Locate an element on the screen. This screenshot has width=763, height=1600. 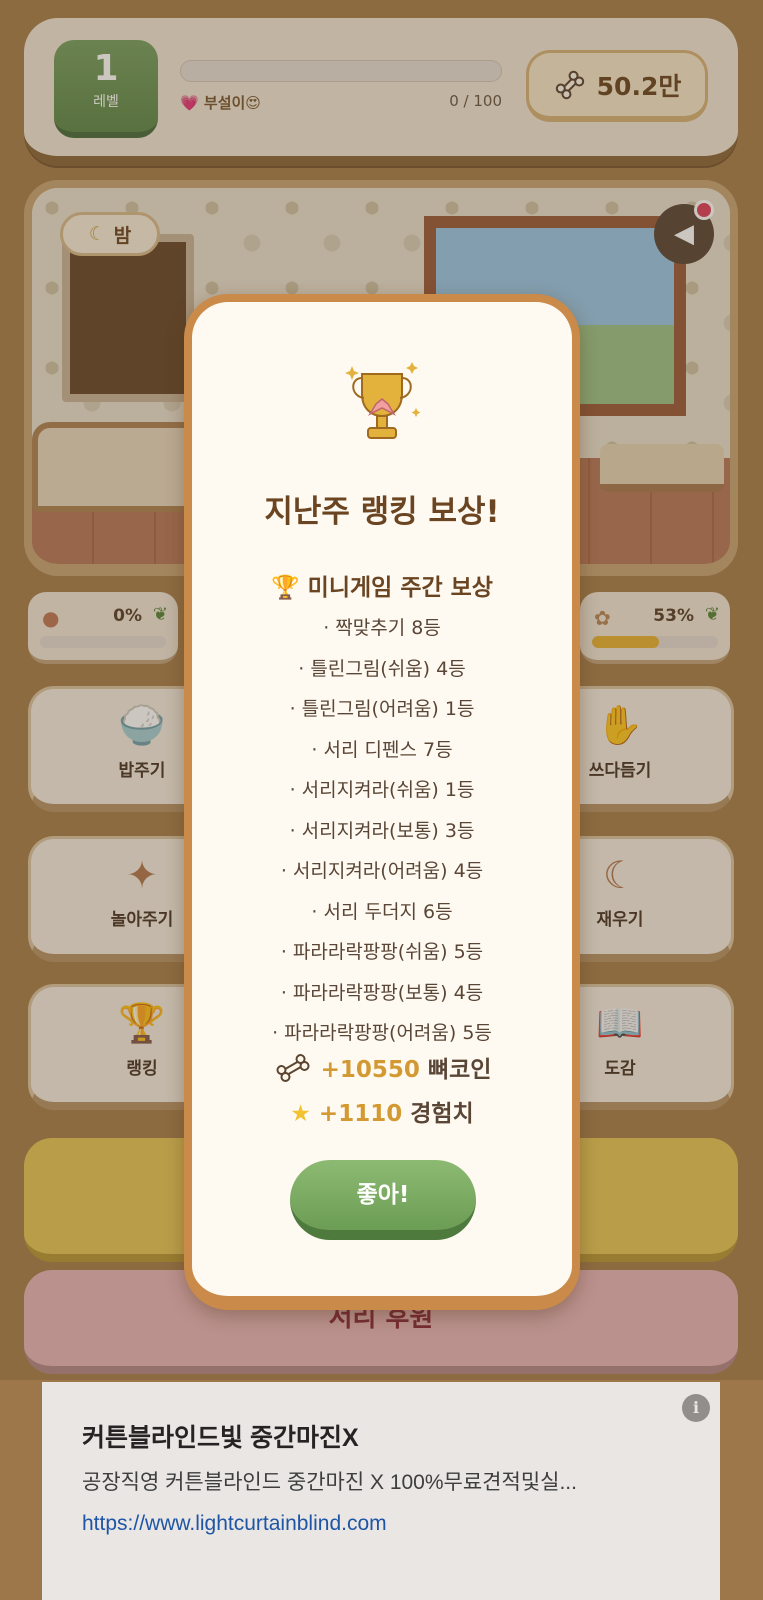
rank-item: · 틀린그림(쉬움) 4등 is located at coordinates (382, 668).